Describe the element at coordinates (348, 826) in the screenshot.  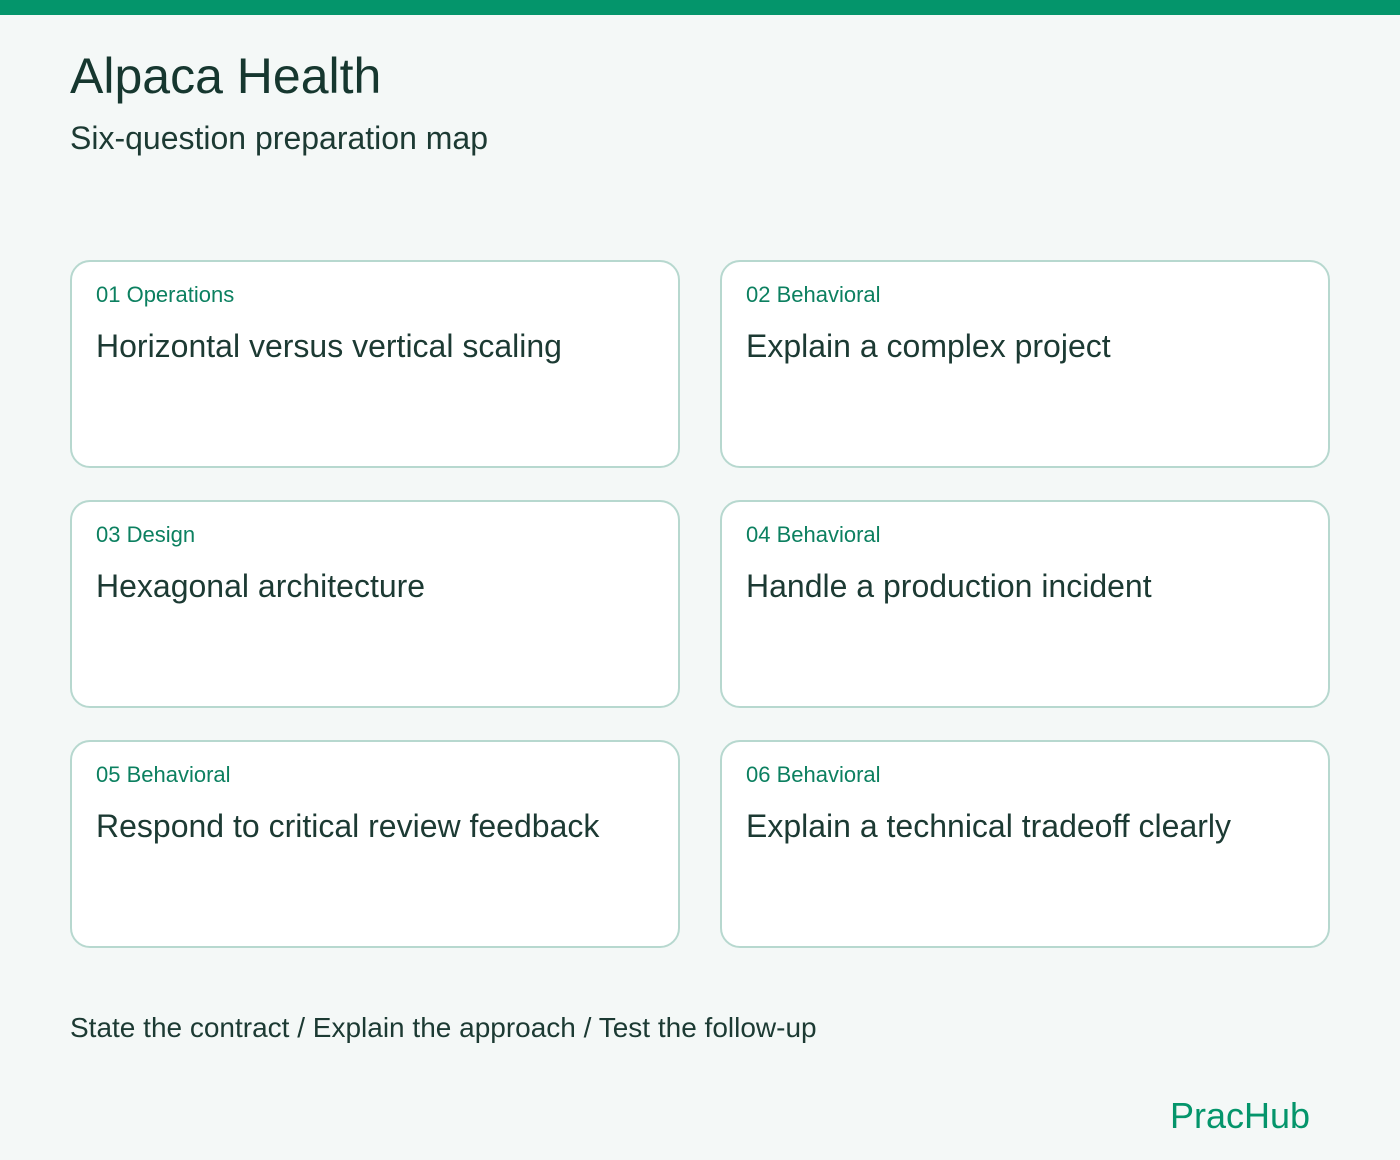
I see `question-title: Respond to critical review feedback` at that location.